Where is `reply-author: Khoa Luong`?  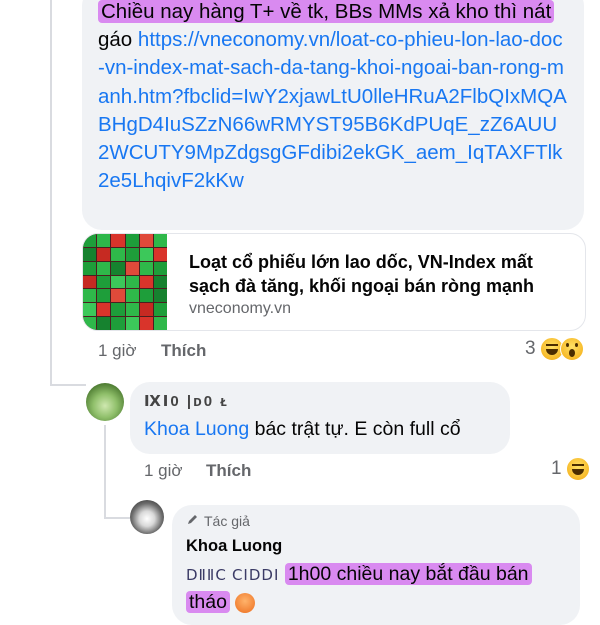 reply-author: Khoa Luong is located at coordinates (234, 546).